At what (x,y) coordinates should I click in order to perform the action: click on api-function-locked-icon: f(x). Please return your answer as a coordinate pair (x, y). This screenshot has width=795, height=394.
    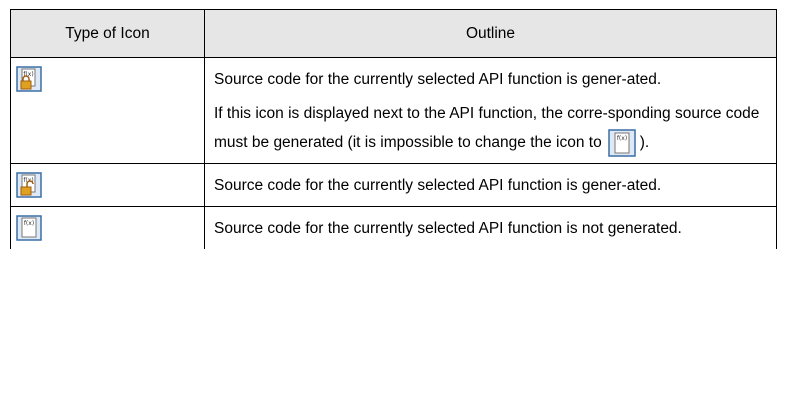
    Looking at the image, I should click on (29, 79).